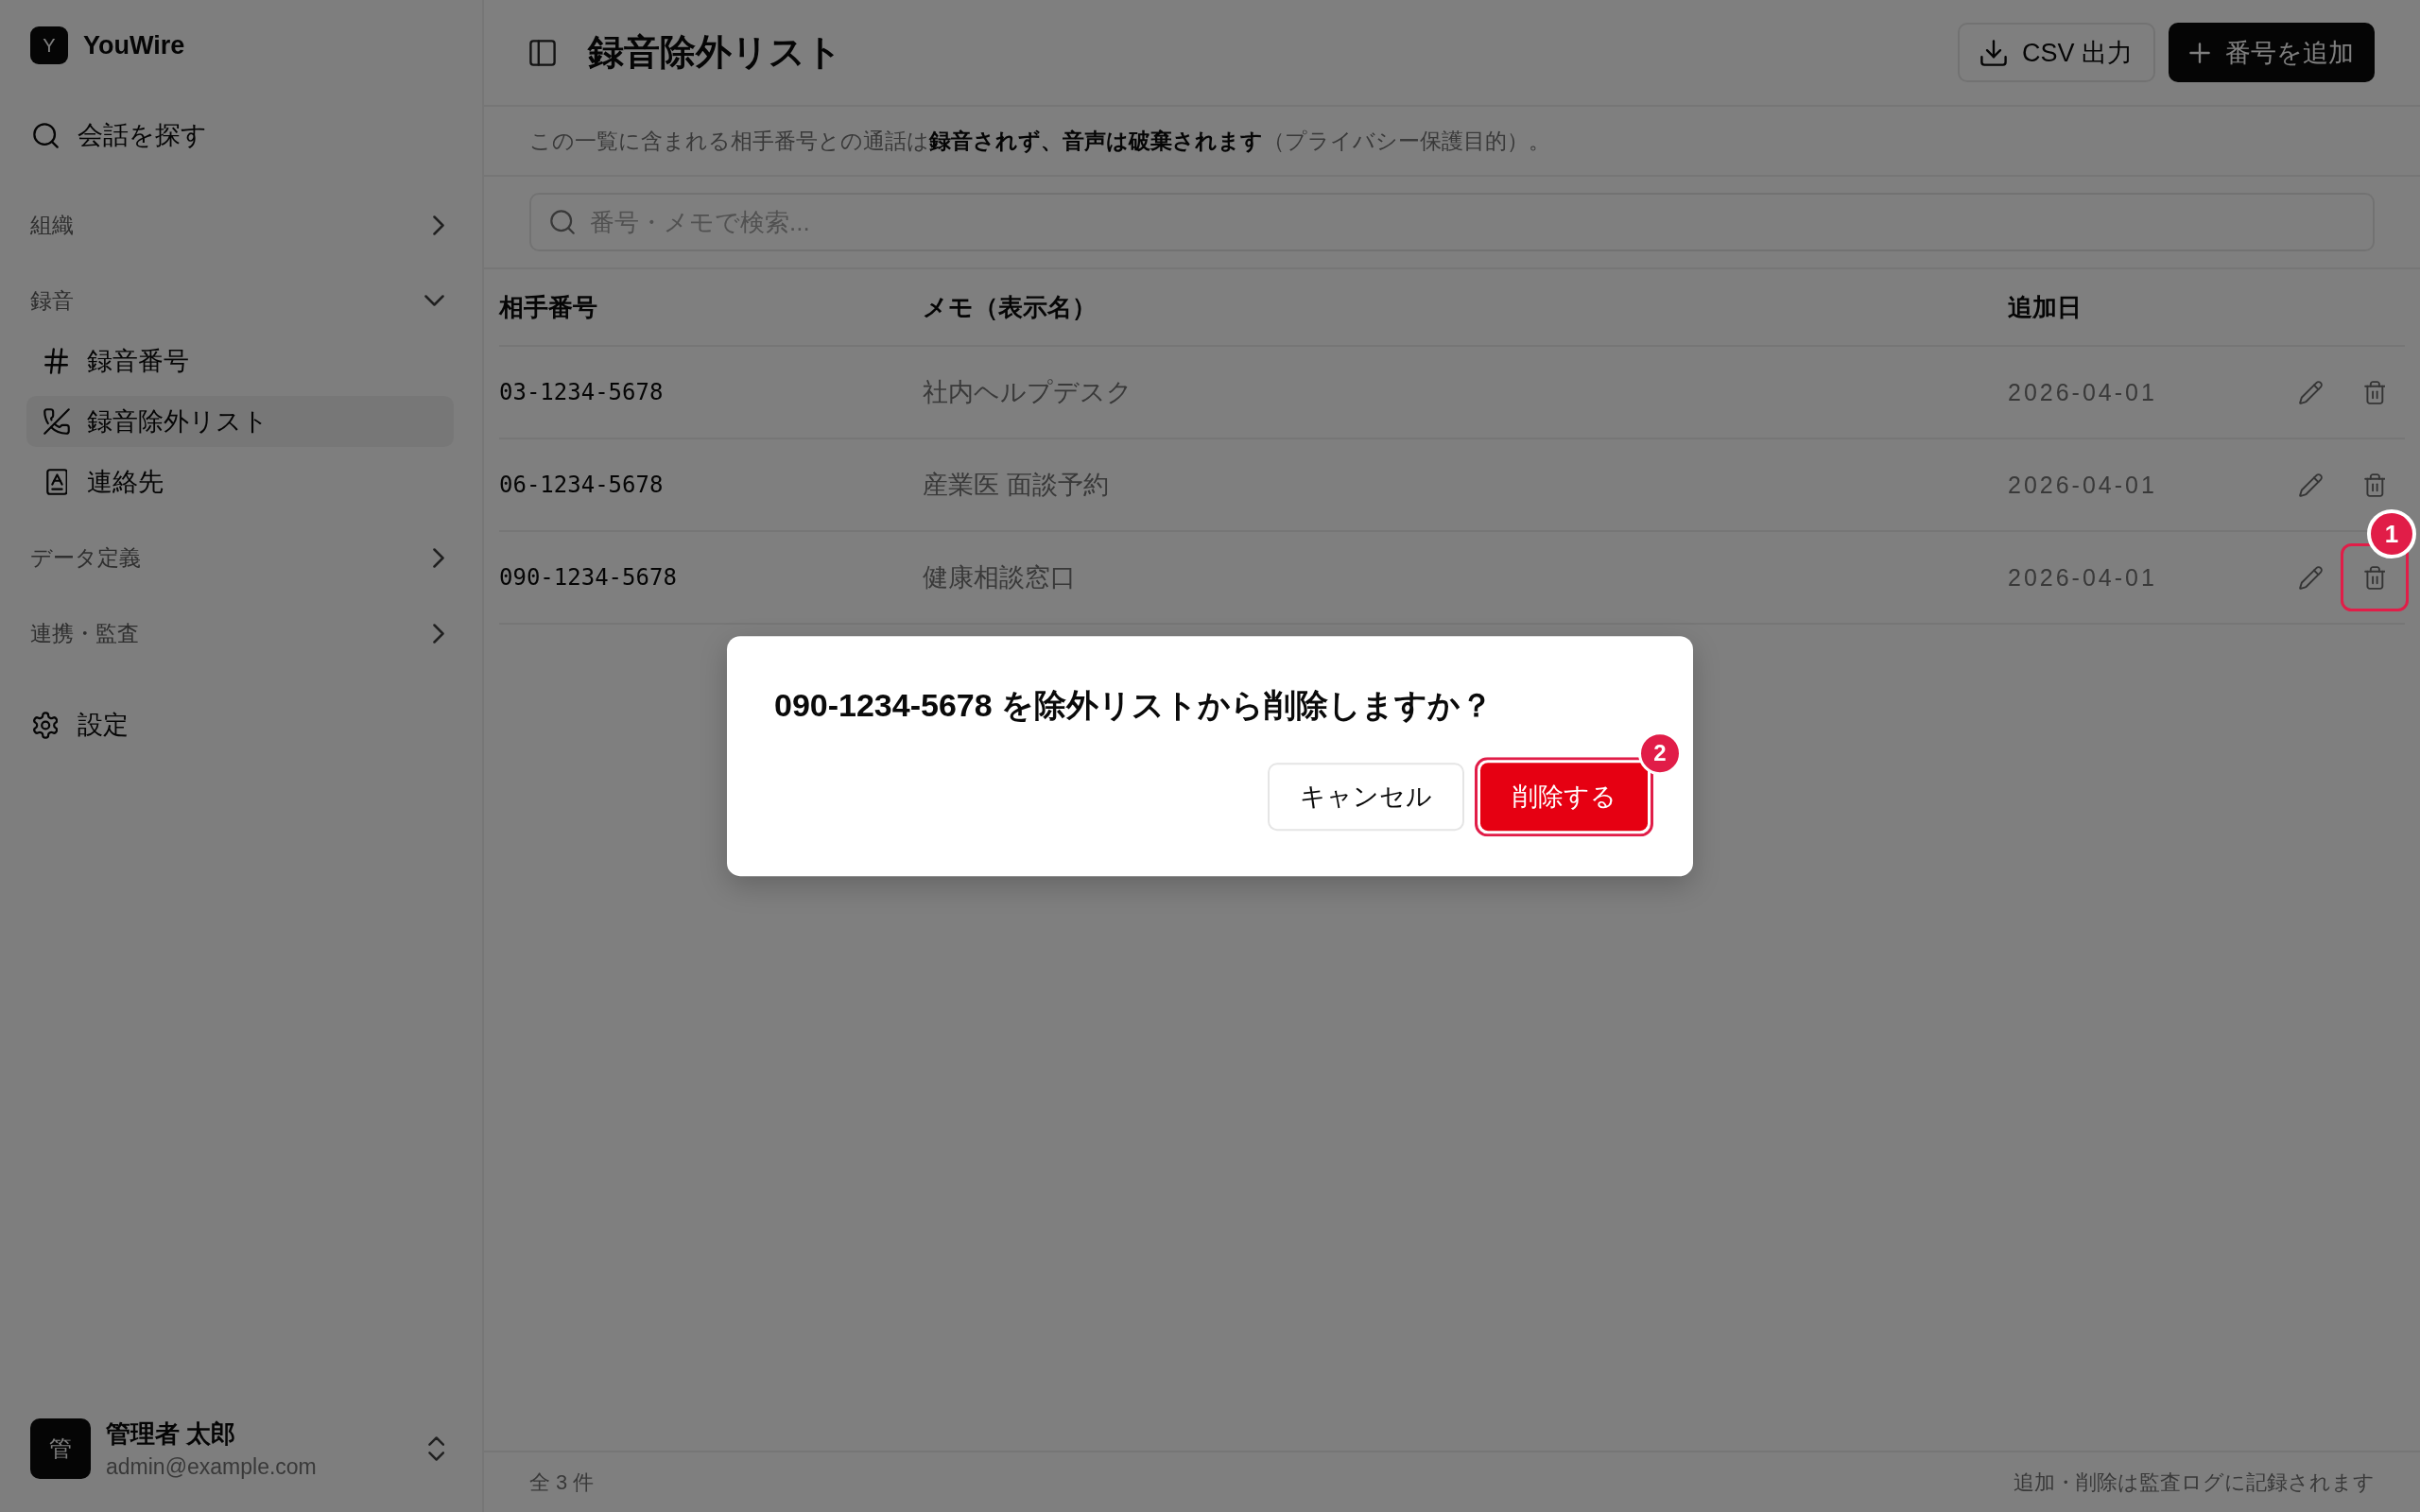 This screenshot has width=2420, height=1512. Describe the element at coordinates (1028, 392) in the screenshot. I see `table-cell-text: 社内ヘルプデスク` at that location.